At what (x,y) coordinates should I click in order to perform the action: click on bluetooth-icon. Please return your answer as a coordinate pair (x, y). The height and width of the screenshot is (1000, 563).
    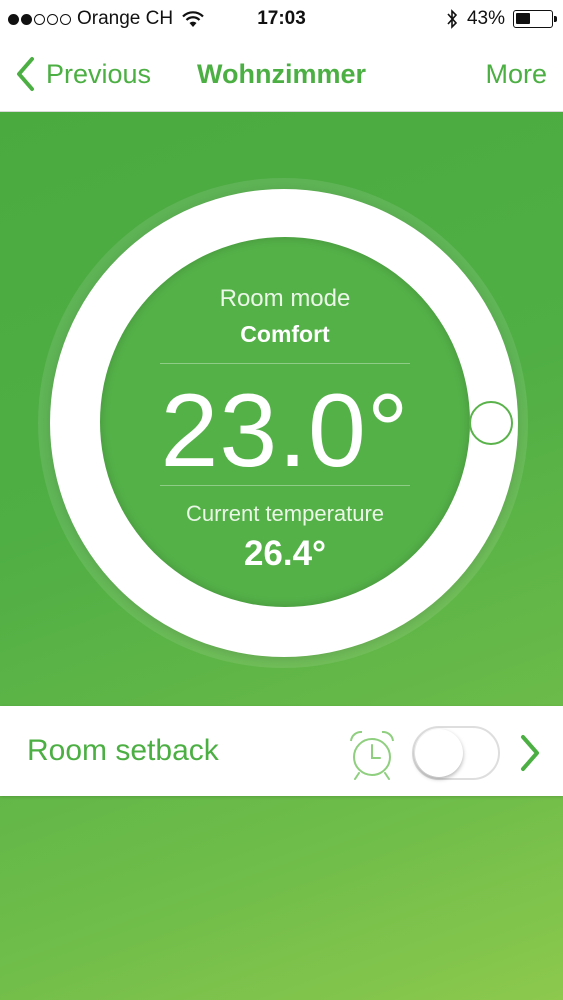
    Looking at the image, I should click on (452, 19).